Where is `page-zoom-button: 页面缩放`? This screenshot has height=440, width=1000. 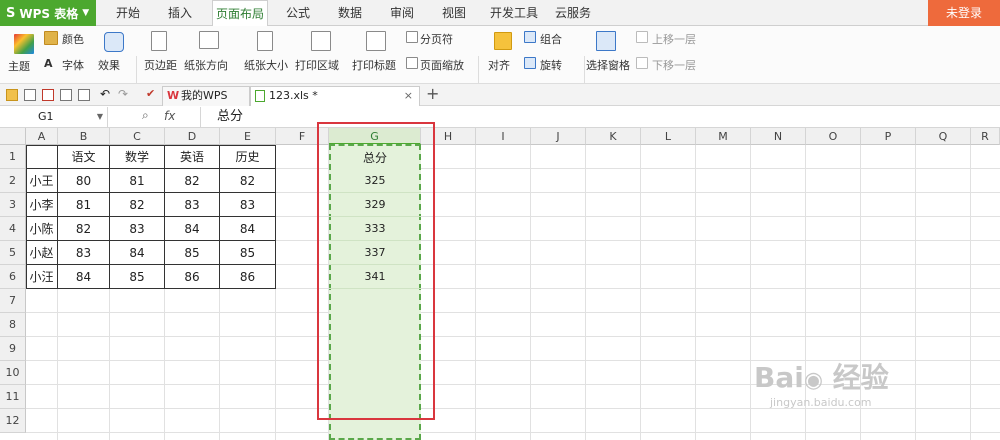
page-zoom-button: 页面缩放 is located at coordinates (442, 65).